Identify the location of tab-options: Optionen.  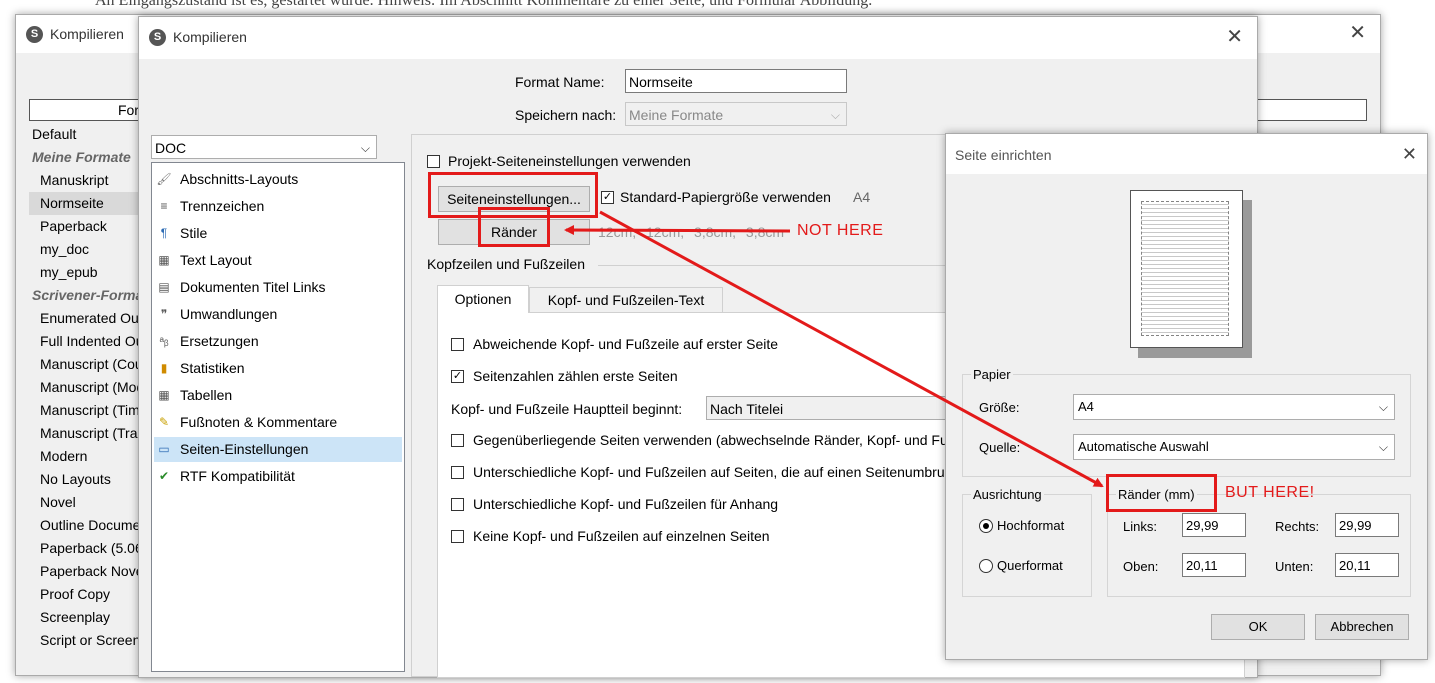
(483, 299).